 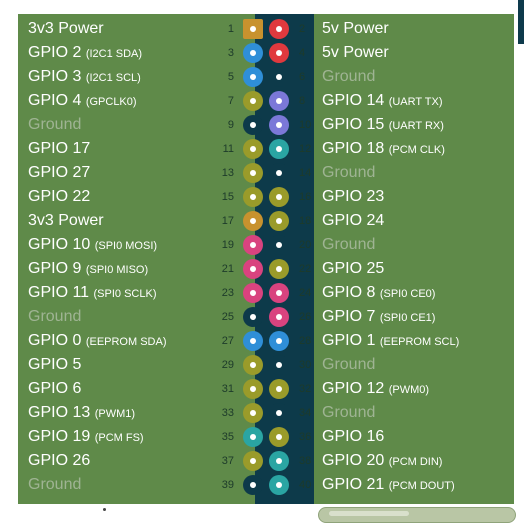 I want to click on pin-name-right: GPIO 23, so click(x=353, y=197).